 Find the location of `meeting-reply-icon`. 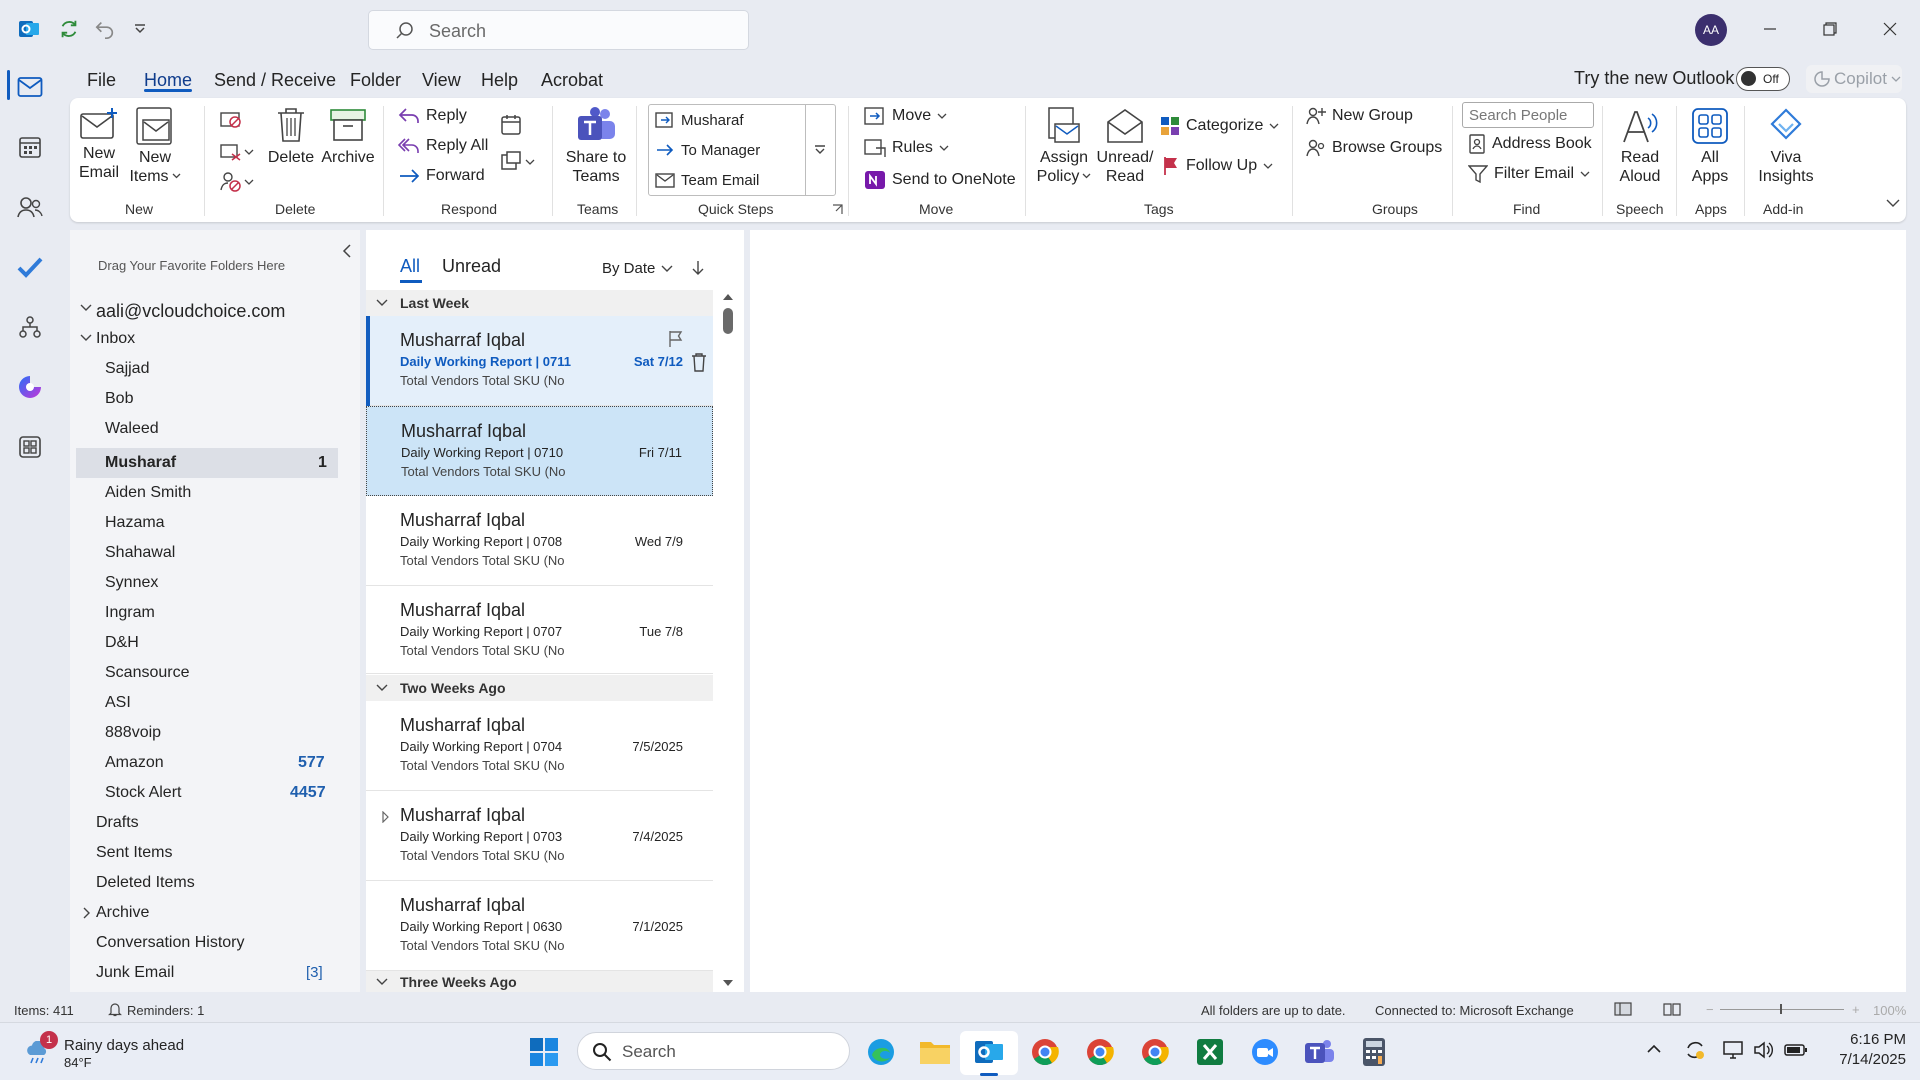

meeting-reply-icon is located at coordinates (511, 125).